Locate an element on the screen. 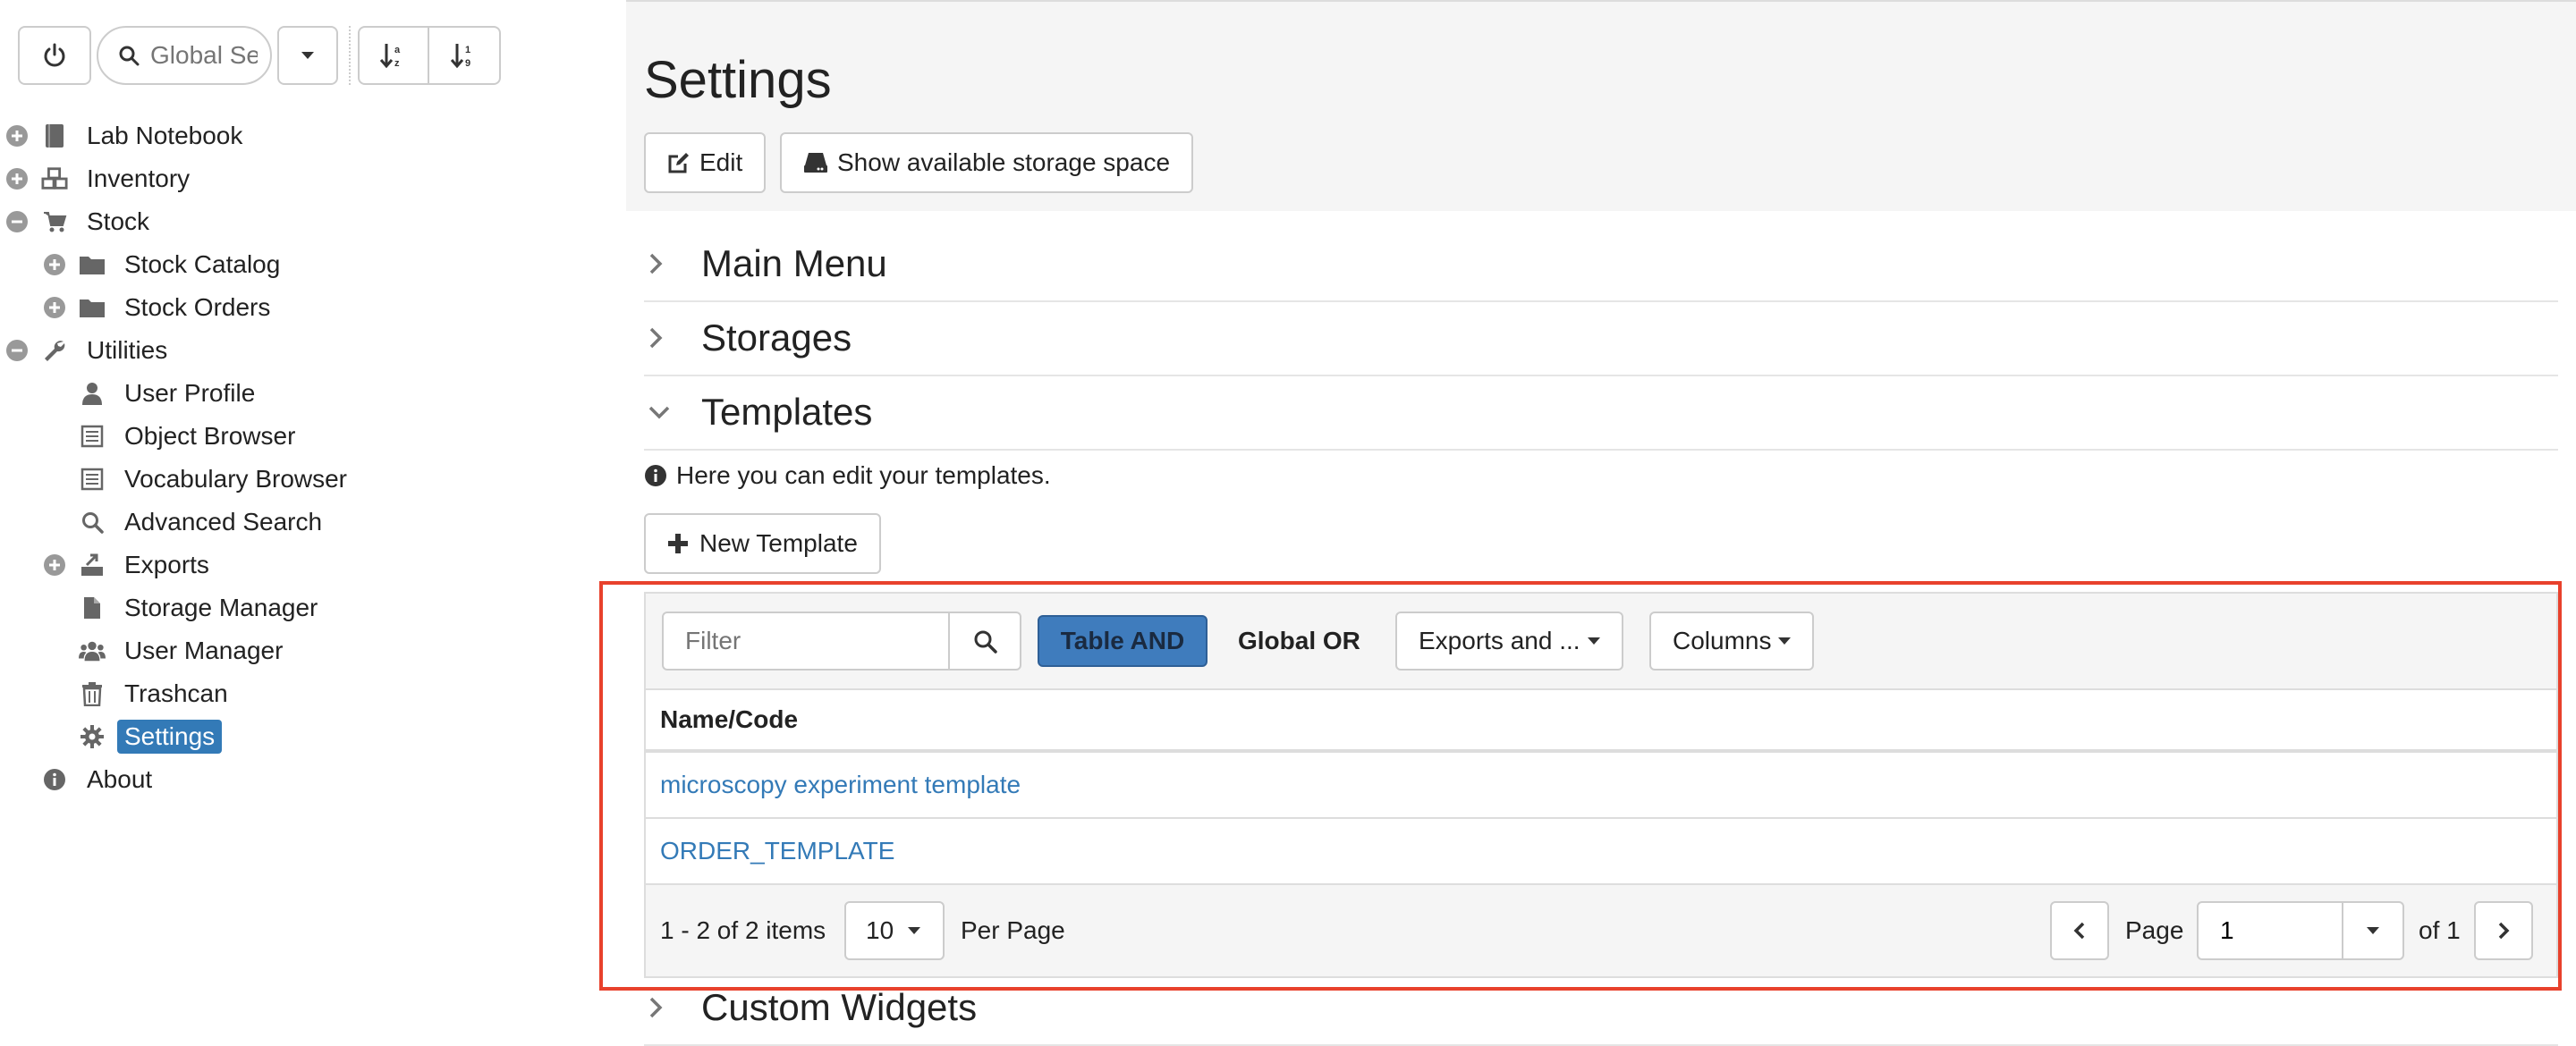 The image size is (2576, 1046). tree-item-label: Object Browser is located at coordinates (210, 436).